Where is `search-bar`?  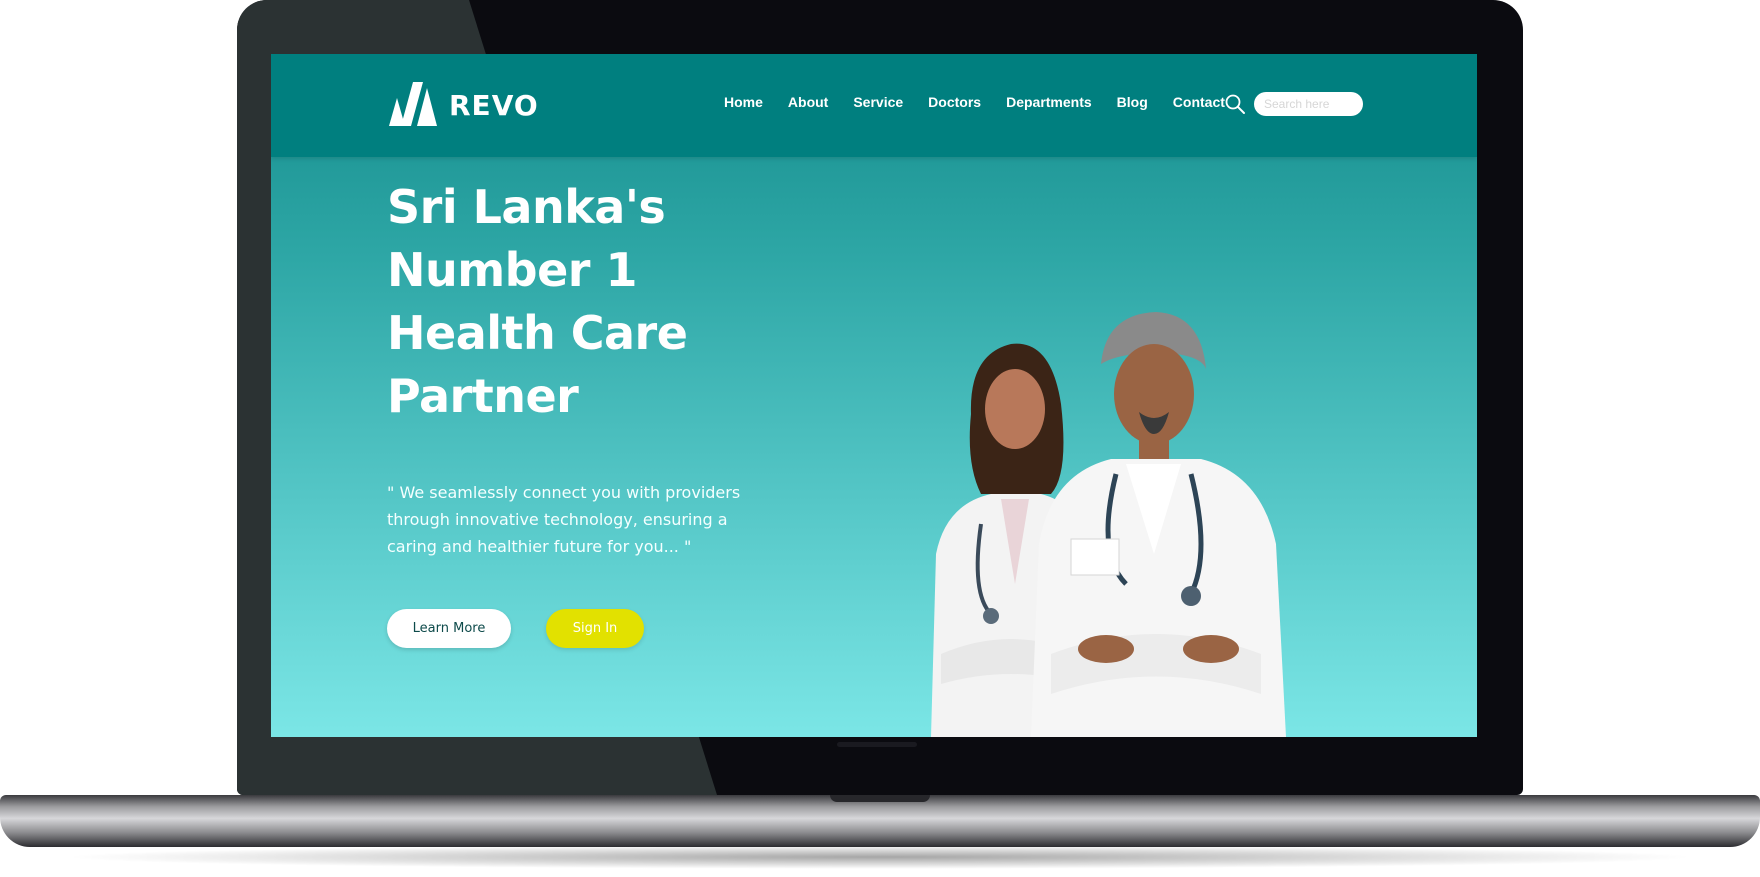
search-bar is located at coordinates (1293, 104).